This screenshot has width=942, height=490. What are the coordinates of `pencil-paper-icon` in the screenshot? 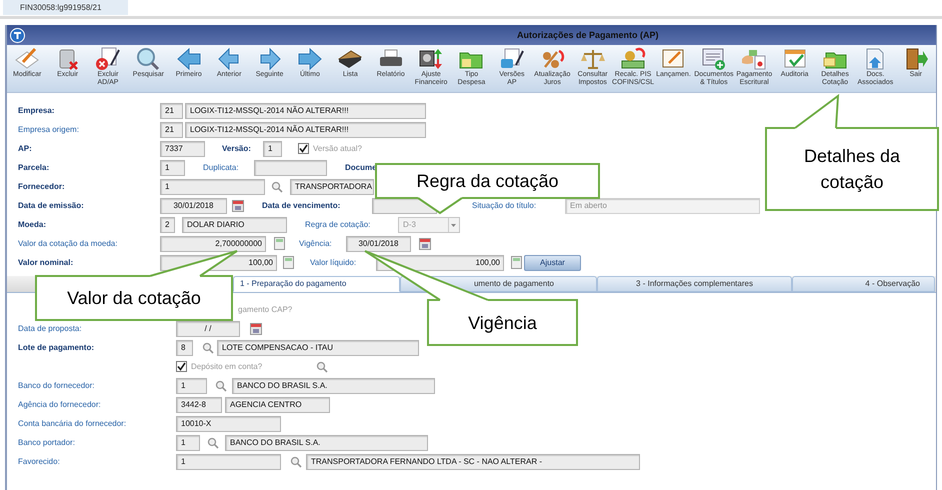 It's located at (27, 59).